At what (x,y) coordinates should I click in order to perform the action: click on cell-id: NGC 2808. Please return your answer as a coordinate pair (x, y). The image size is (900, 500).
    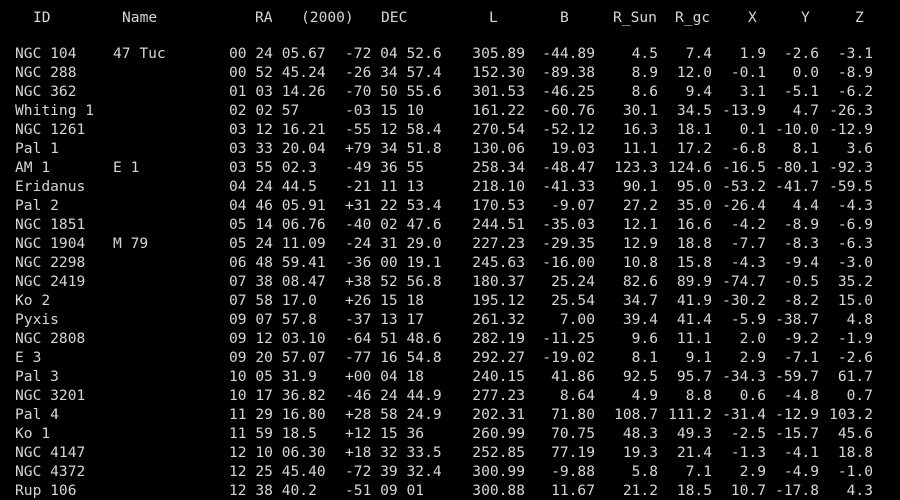
    Looking at the image, I should click on (50, 338).